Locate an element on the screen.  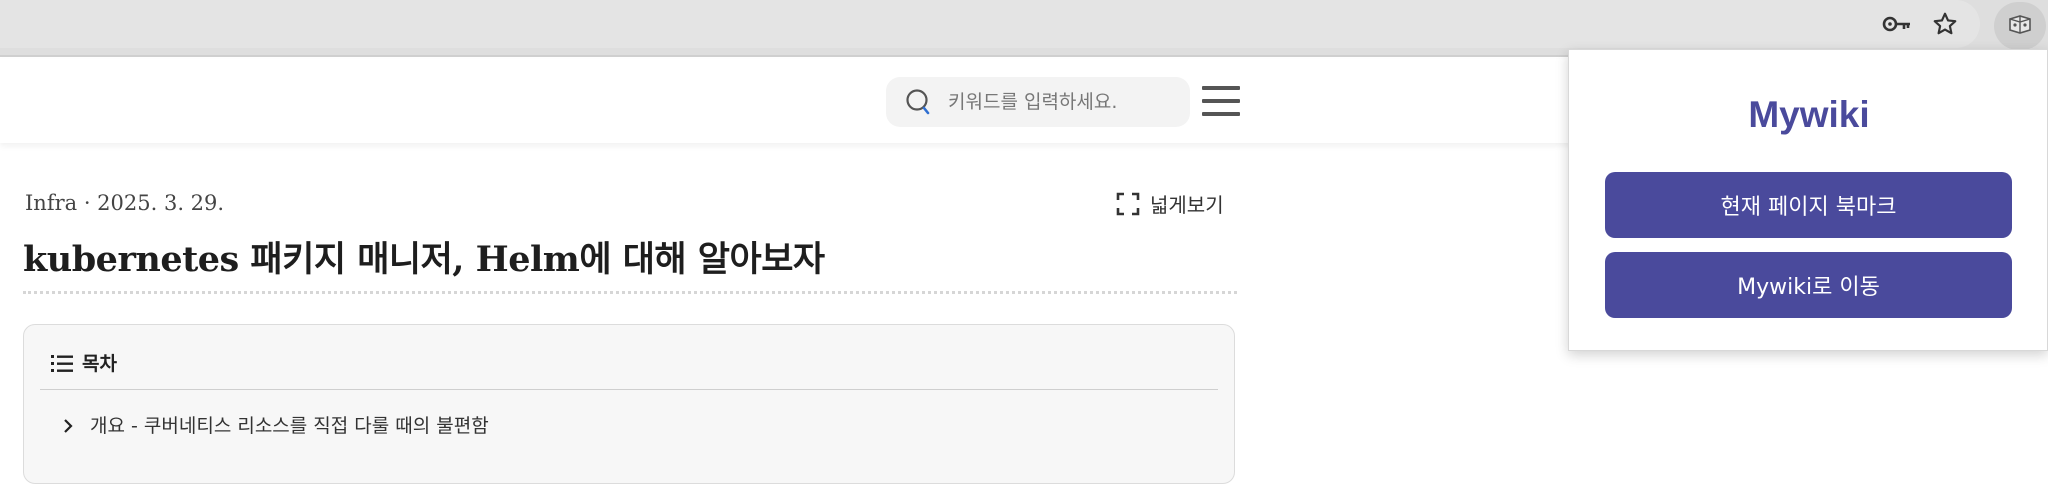
search-box is located at coordinates (1038, 102).